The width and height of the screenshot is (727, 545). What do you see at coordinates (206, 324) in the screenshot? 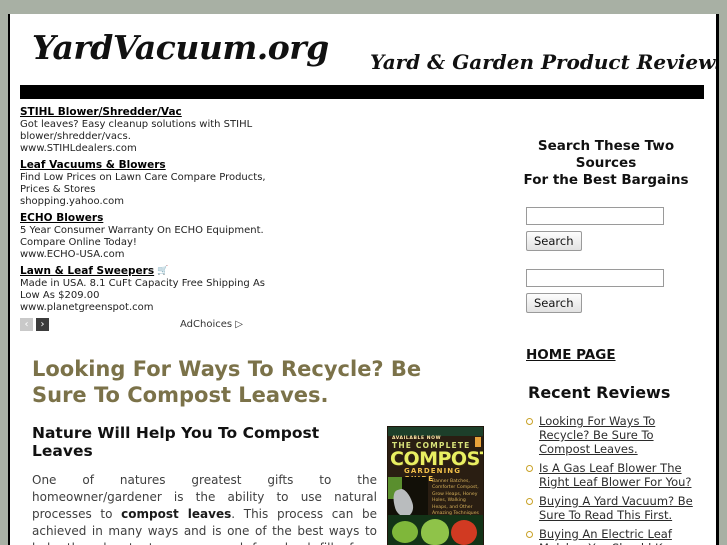
I see `adchoices-label: AdChoices` at bounding box center [206, 324].